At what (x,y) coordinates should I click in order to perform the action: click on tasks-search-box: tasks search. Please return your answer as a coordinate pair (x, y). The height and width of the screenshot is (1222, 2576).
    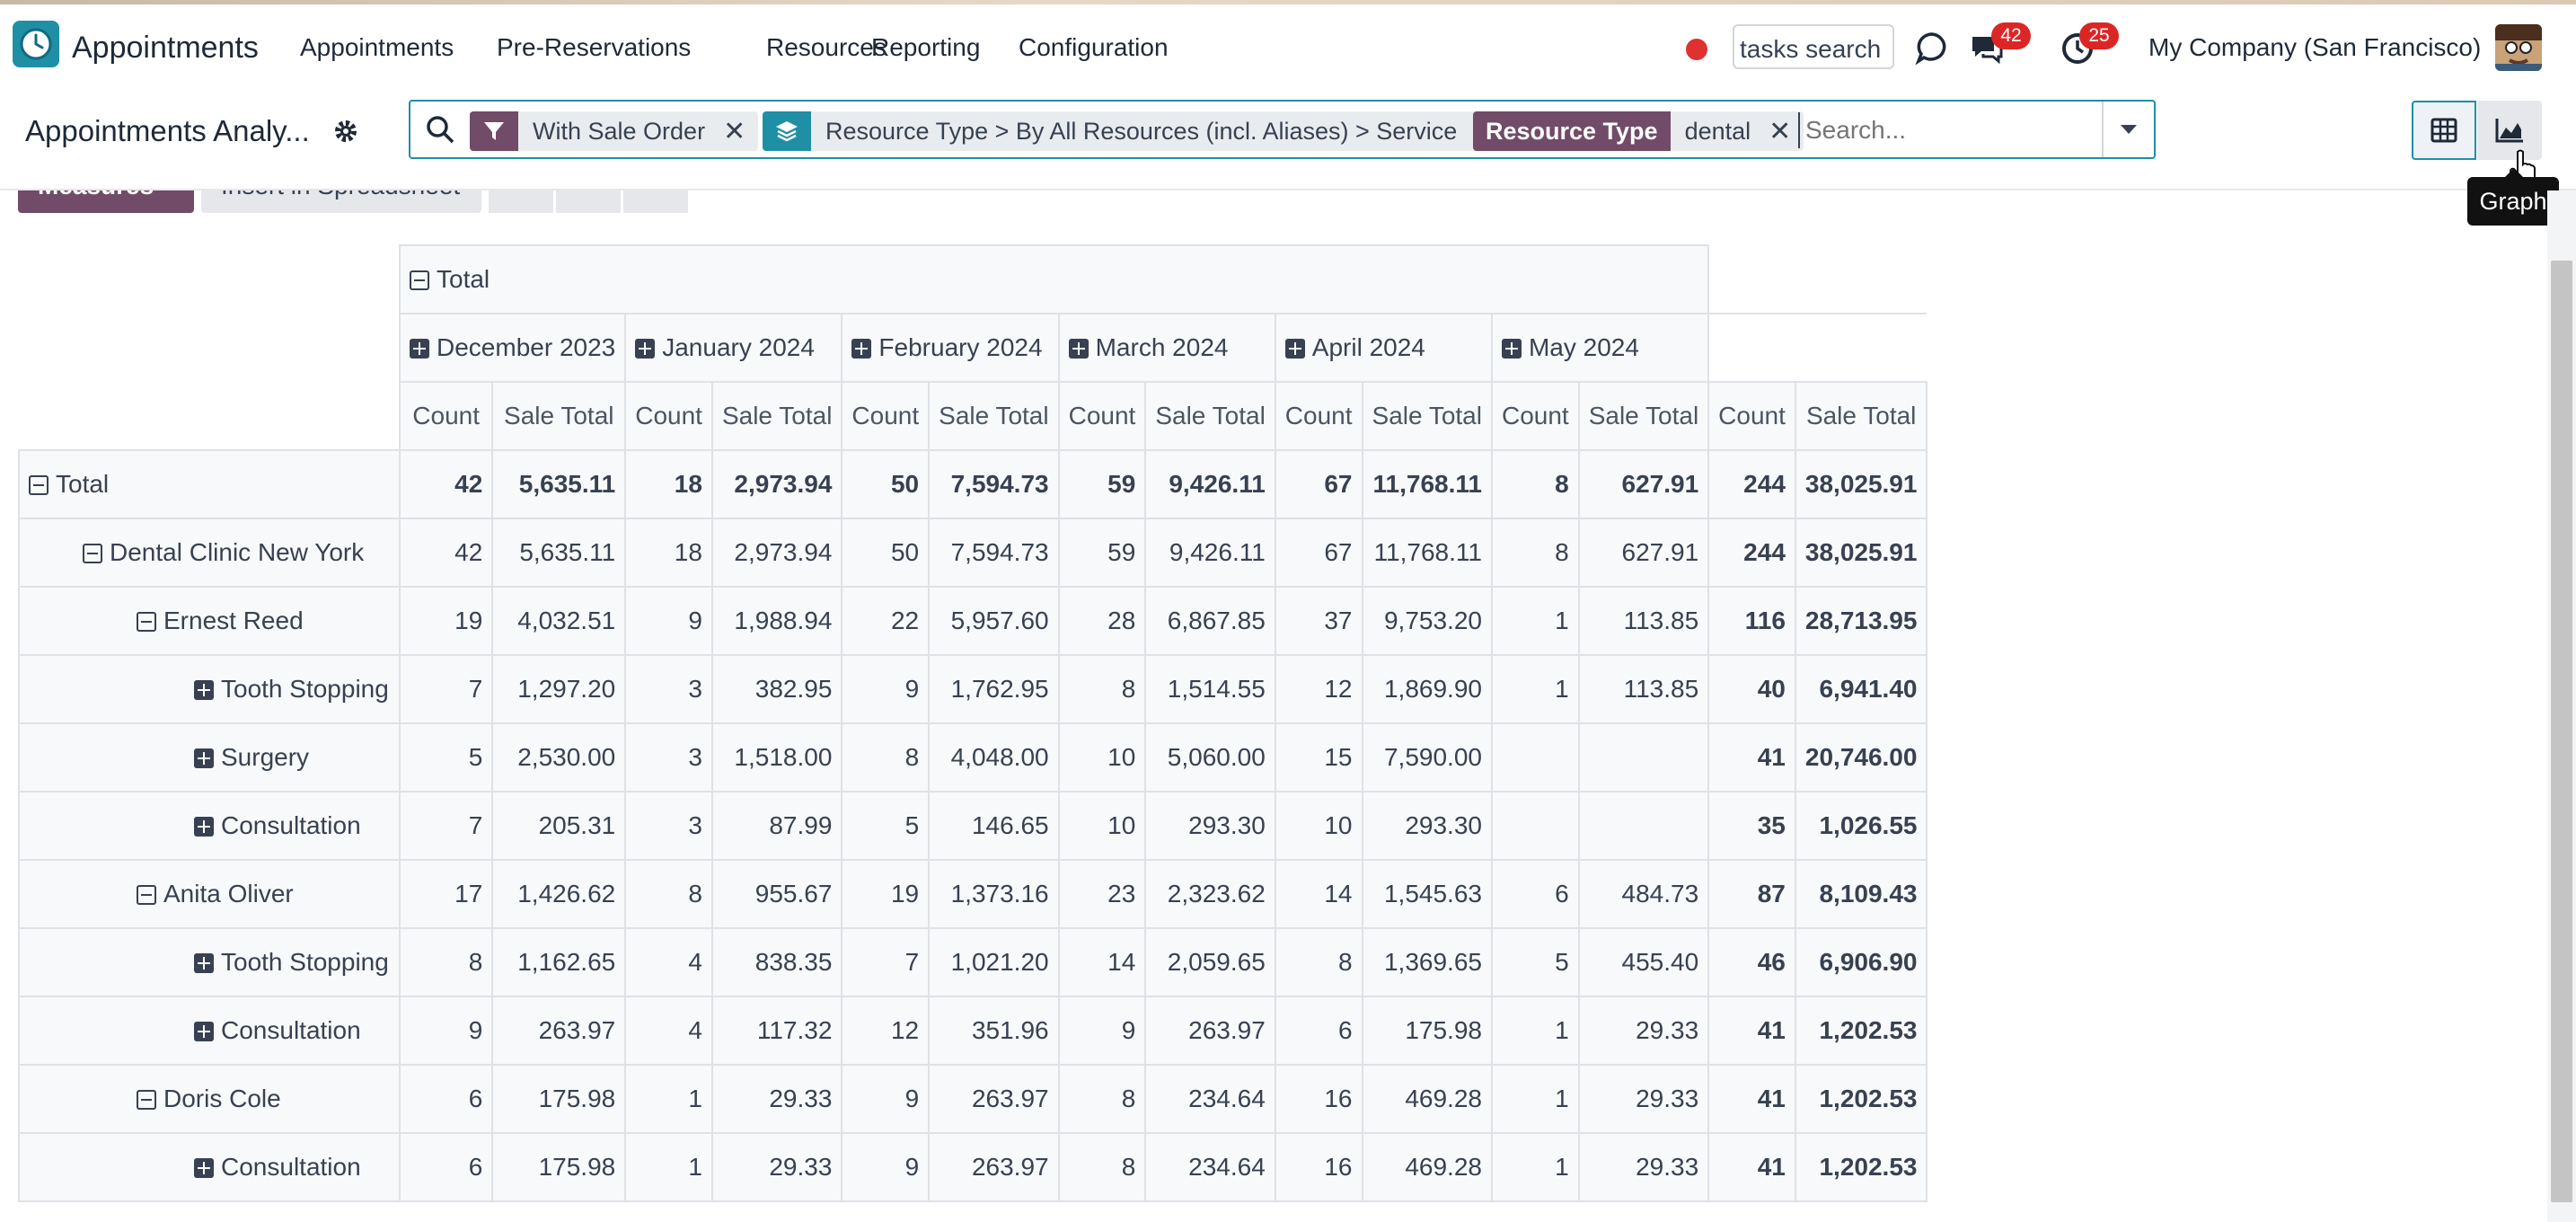
    Looking at the image, I should click on (1813, 46).